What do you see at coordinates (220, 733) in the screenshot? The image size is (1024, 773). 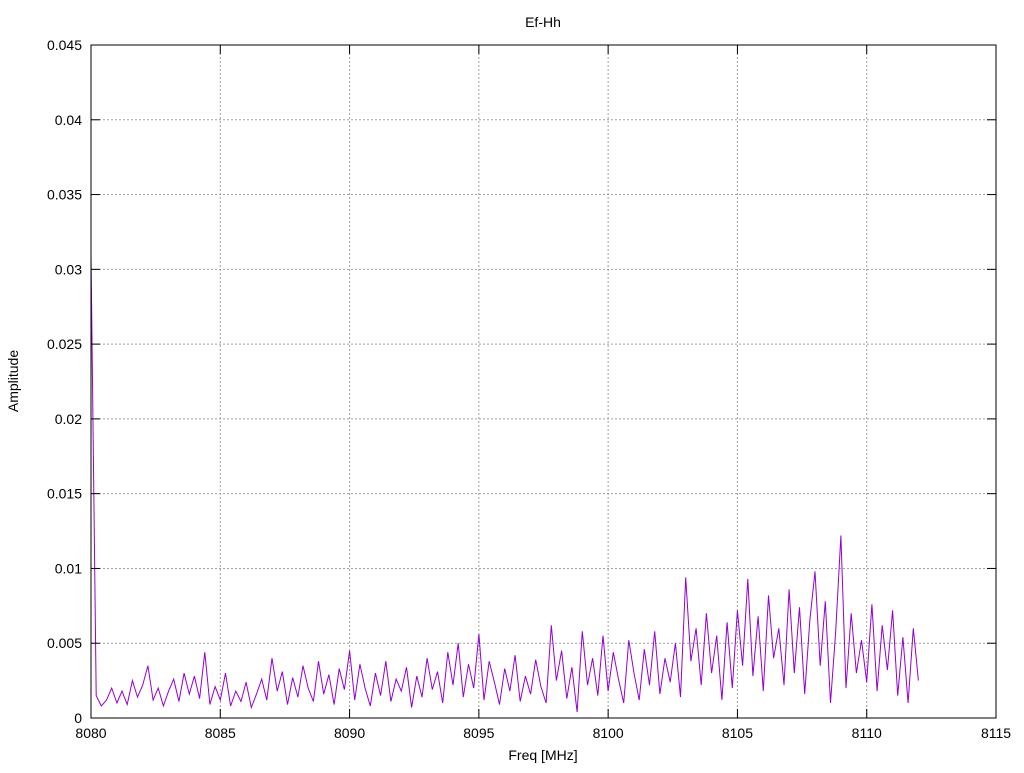 I see `x-tick-label: 8085` at bounding box center [220, 733].